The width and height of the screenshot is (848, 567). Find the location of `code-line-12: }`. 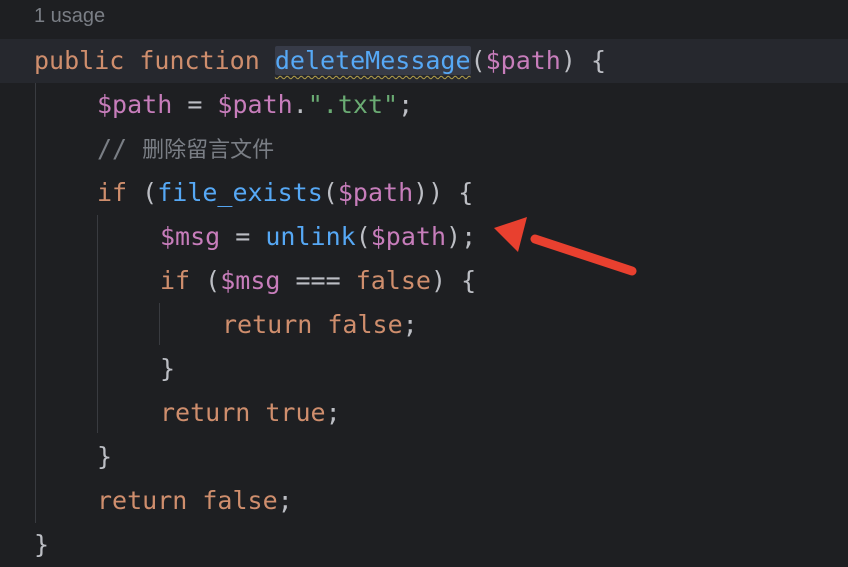

code-line-12: } is located at coordinates (41, 545).